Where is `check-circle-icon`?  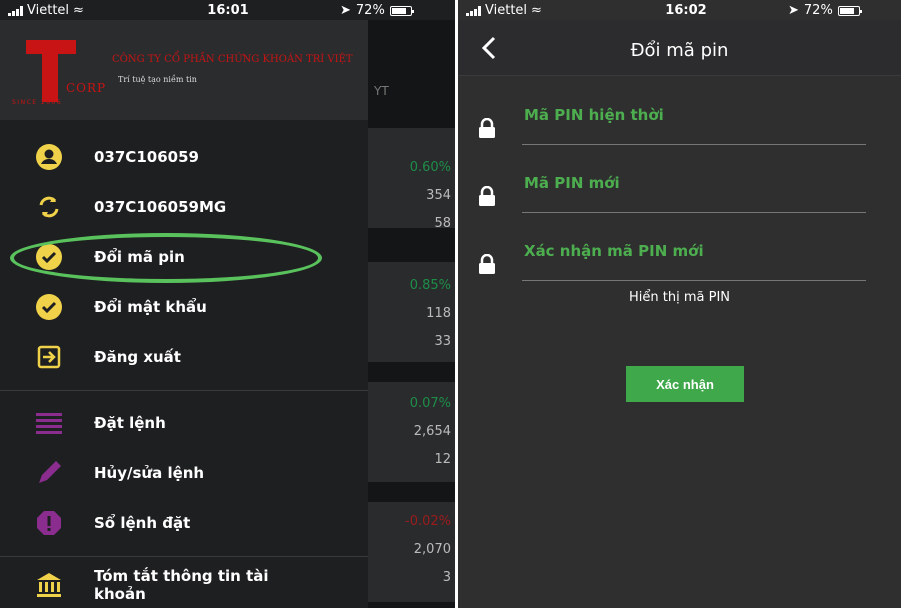 check-circle-icon is located at coordinates (49, 307).